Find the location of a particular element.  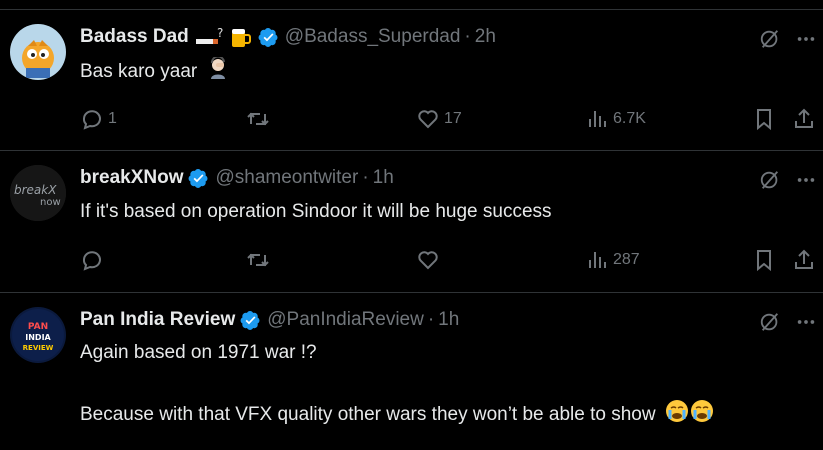

avatar: PAN INDIA REVIEW is located at coordinates (38, 335).